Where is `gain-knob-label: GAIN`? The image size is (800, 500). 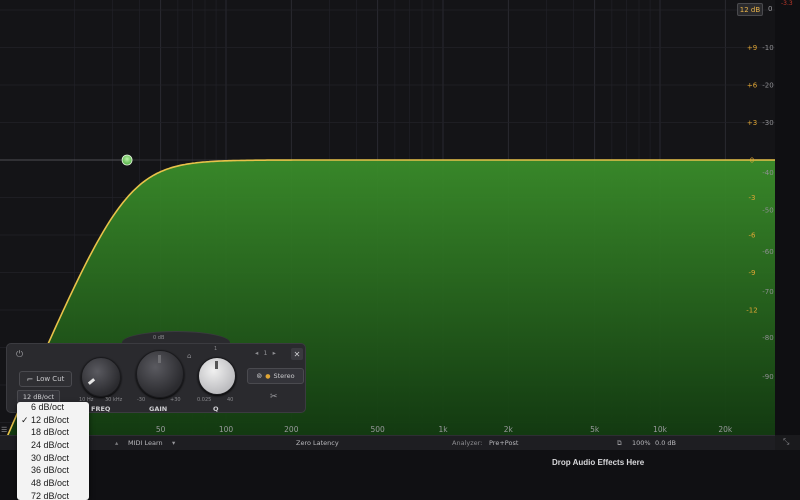 gain-knob-label: GAIN is located at coordinates (158, 409).